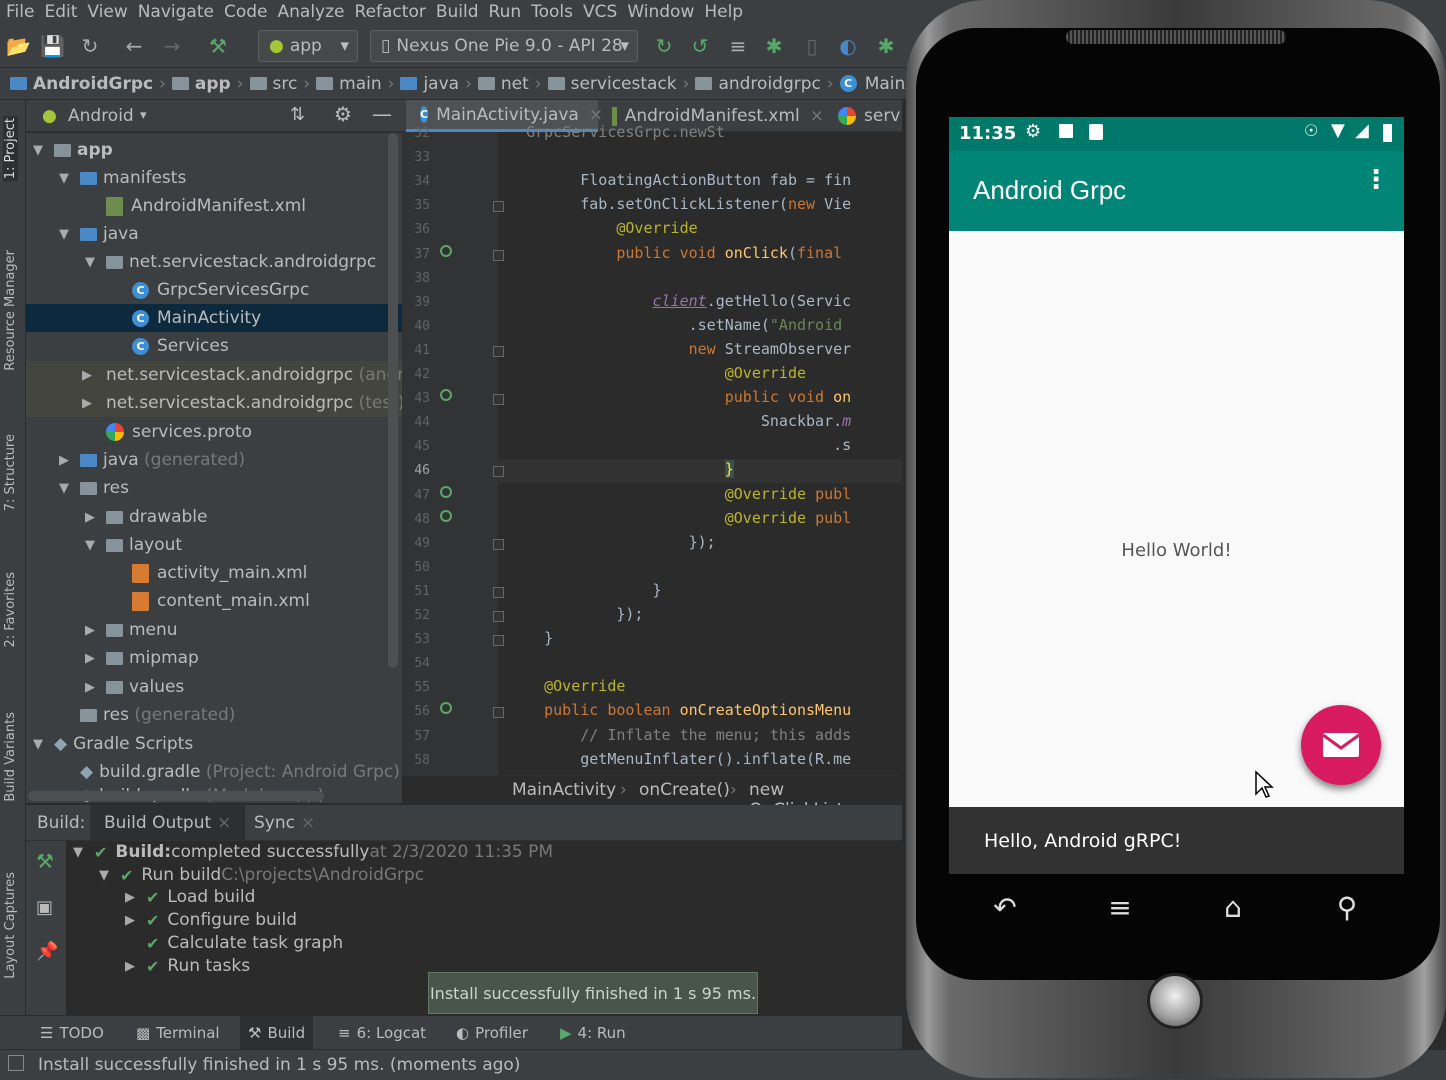 The height and width of the screenshot is (1080, 1446). What do you see at coordinates (279, 84) in the screenshot?
I see `breadcrumb-src: src ›` at bounding box center [279, 84].